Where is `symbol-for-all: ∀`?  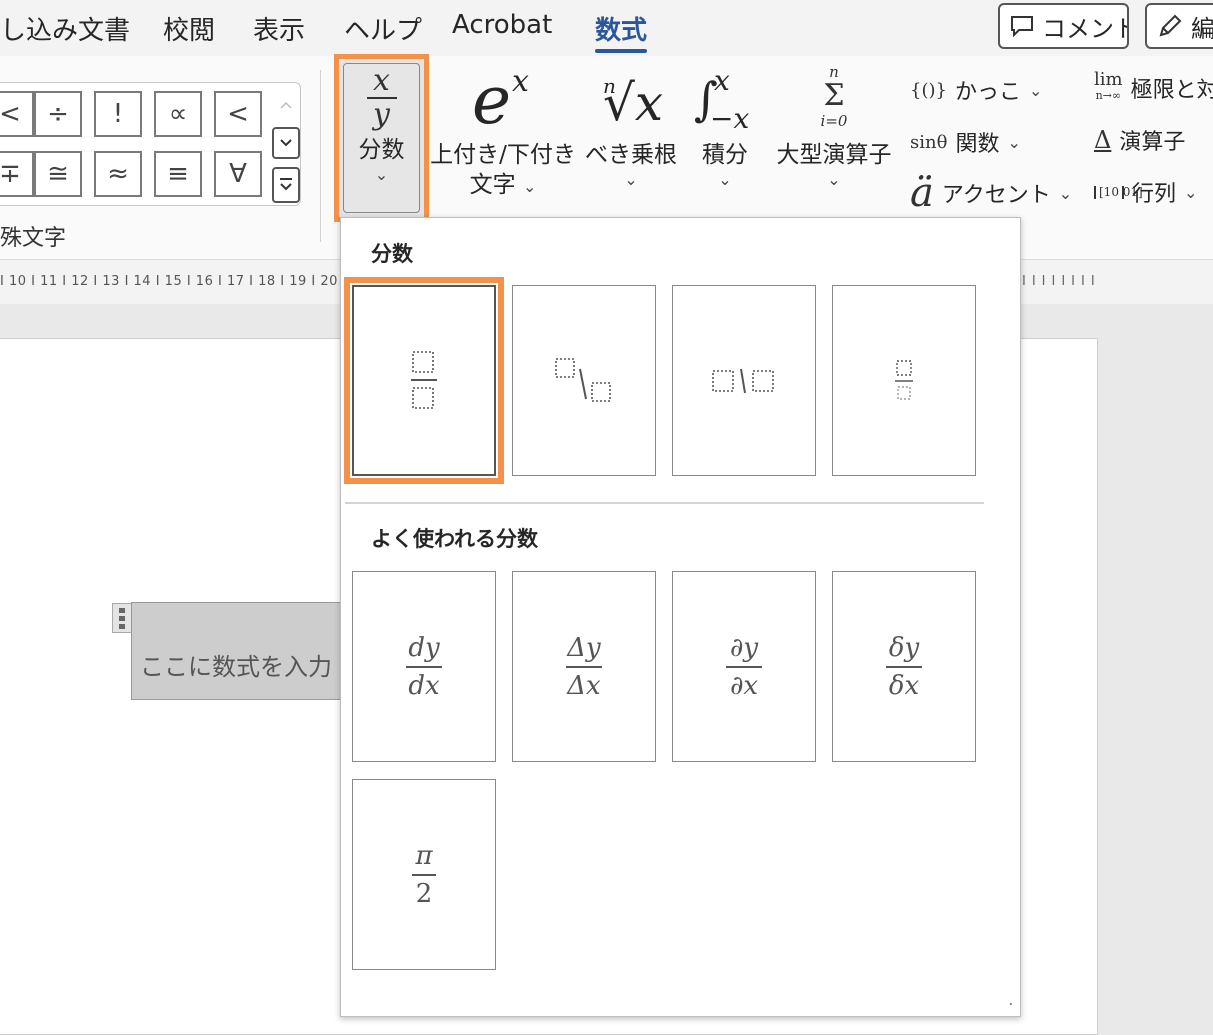
symbol-for-all: ∀ is located at coordinates (238, 174).